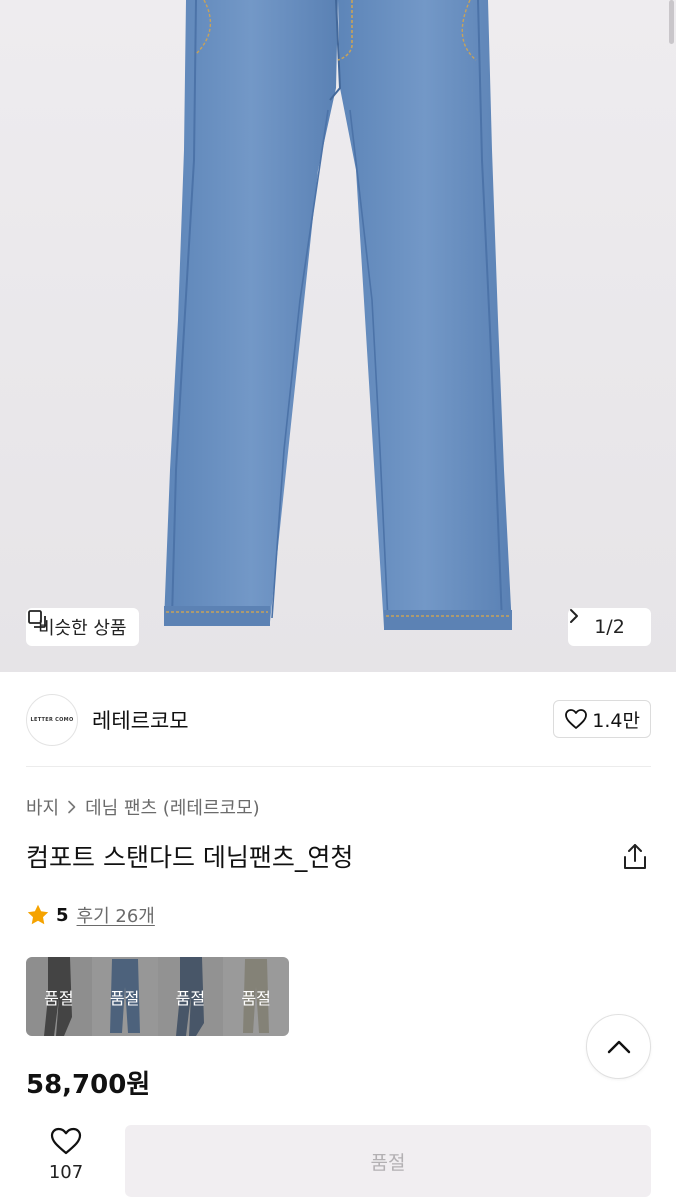 This screenshot has width=676, height=1200. I want to click on purchase-button-soldout: 품절, so click(388, 1161).